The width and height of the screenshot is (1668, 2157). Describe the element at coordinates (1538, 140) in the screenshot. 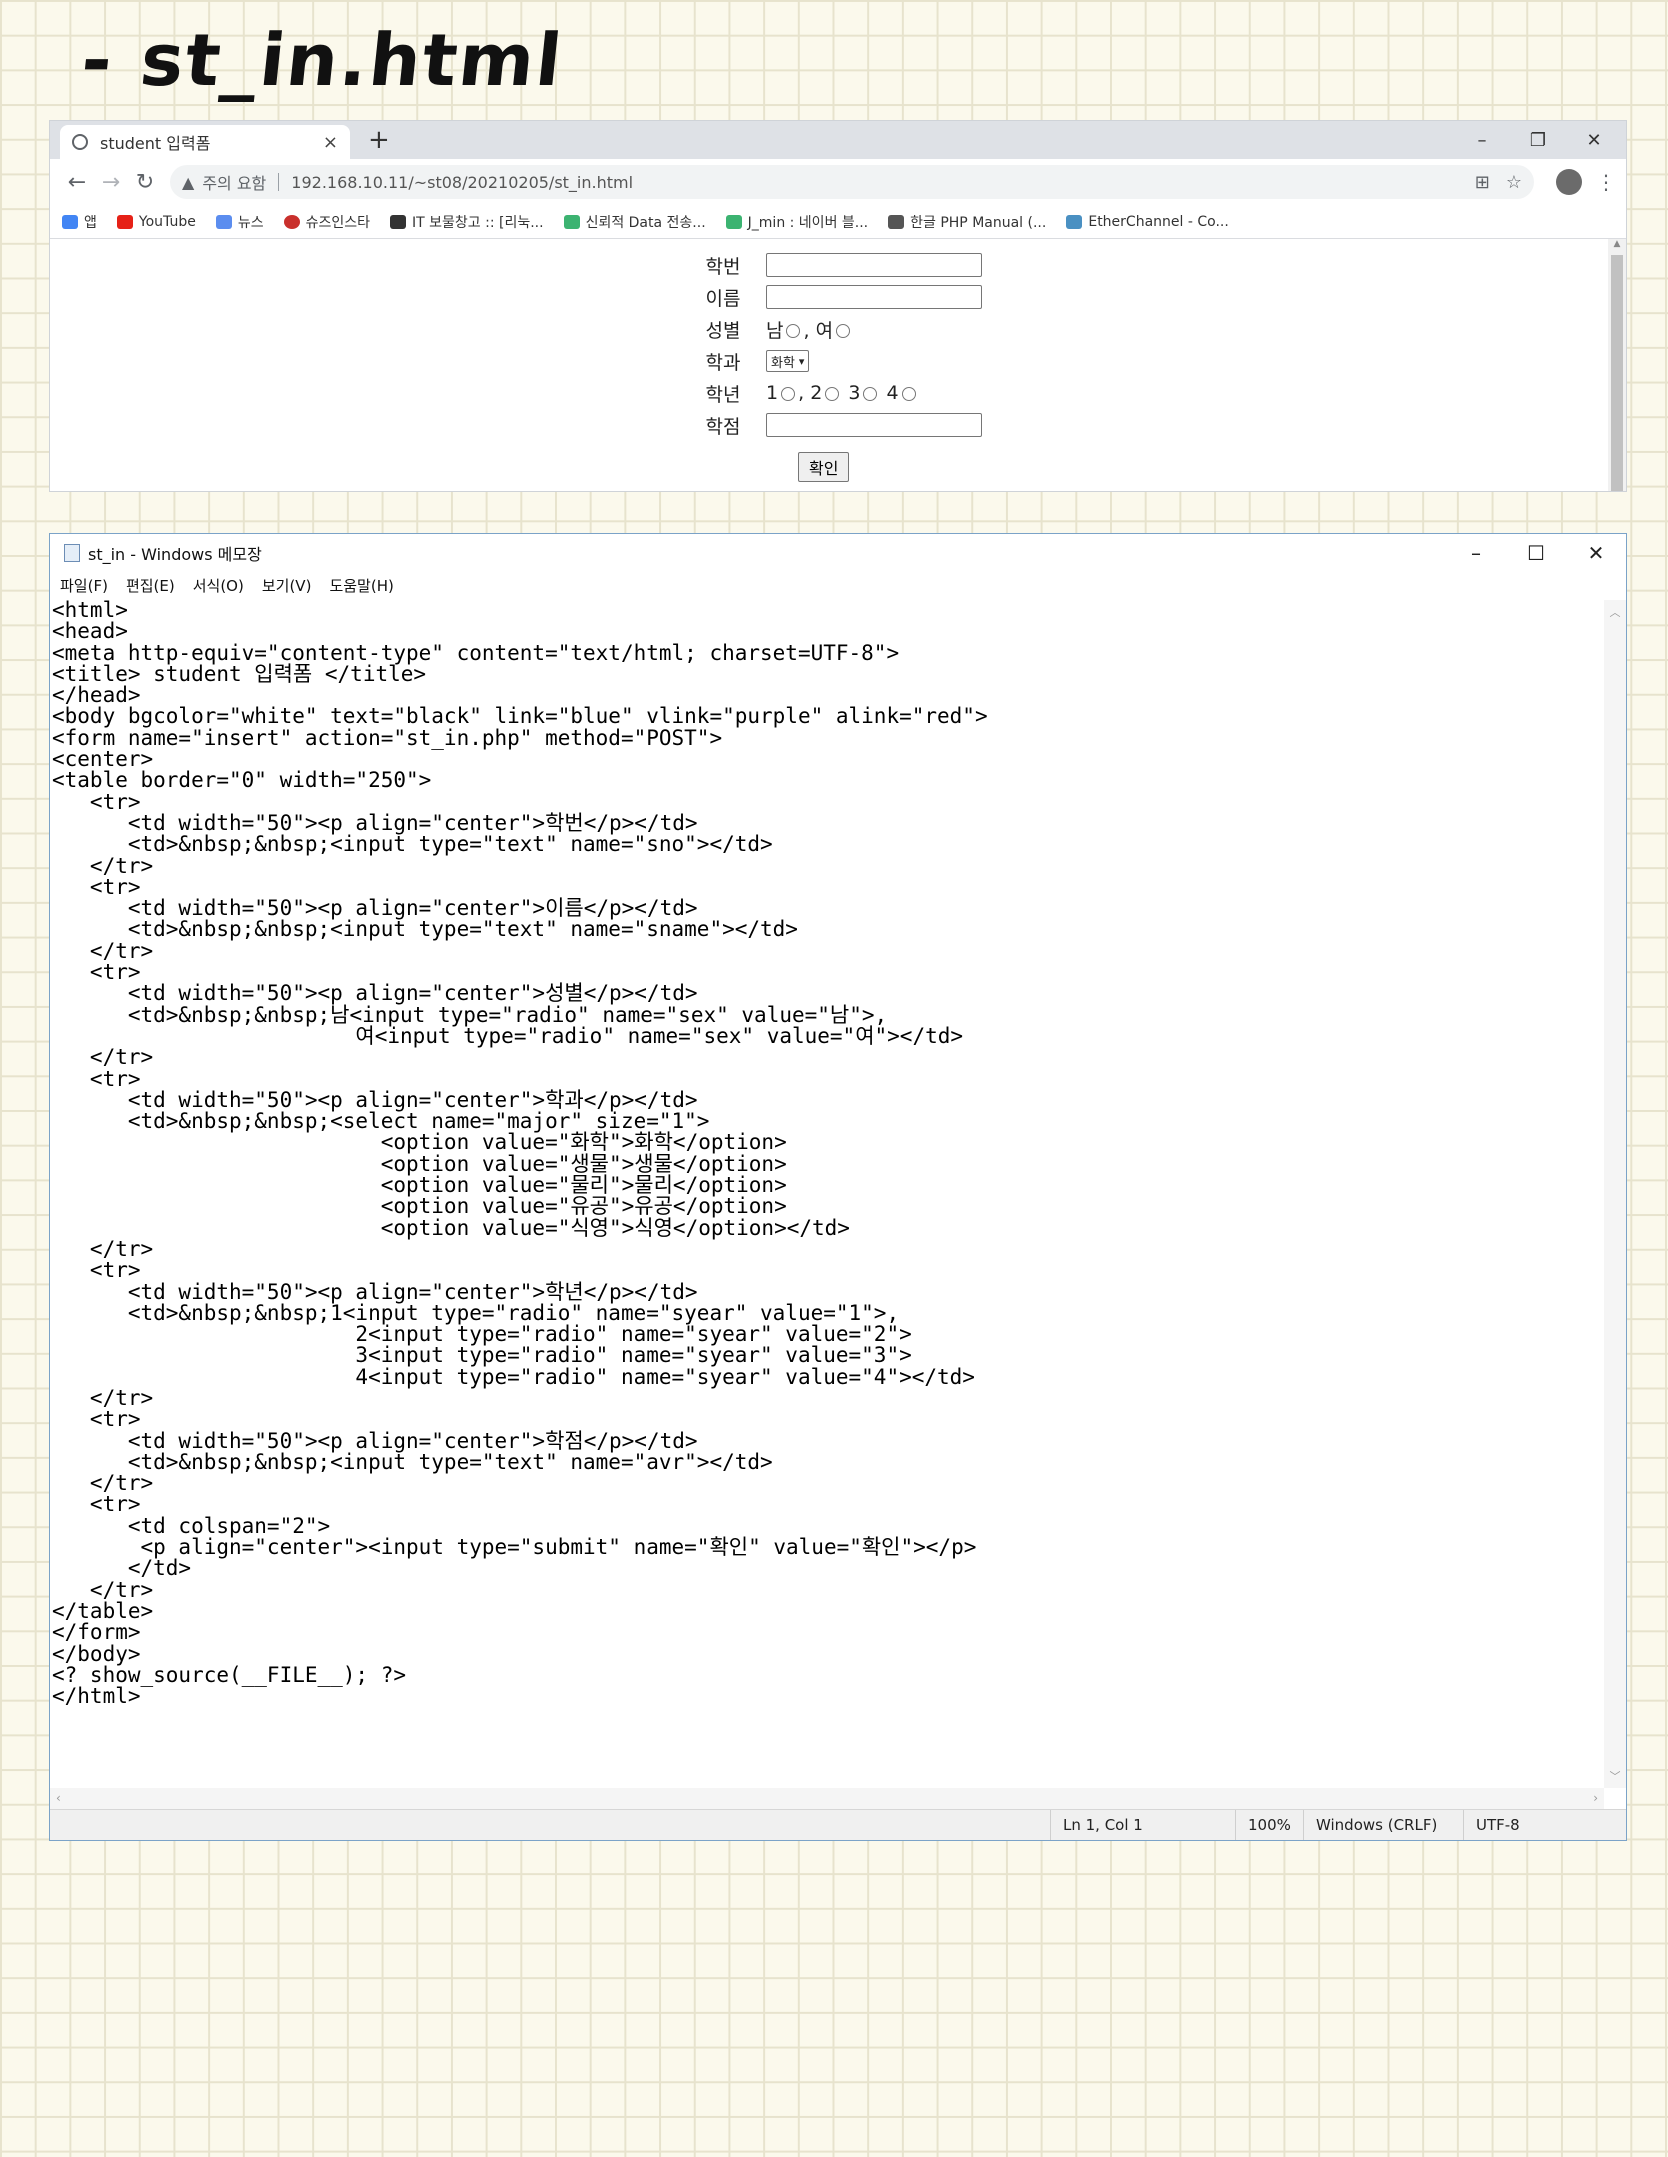

I see `restore-button: ❐` at that location.